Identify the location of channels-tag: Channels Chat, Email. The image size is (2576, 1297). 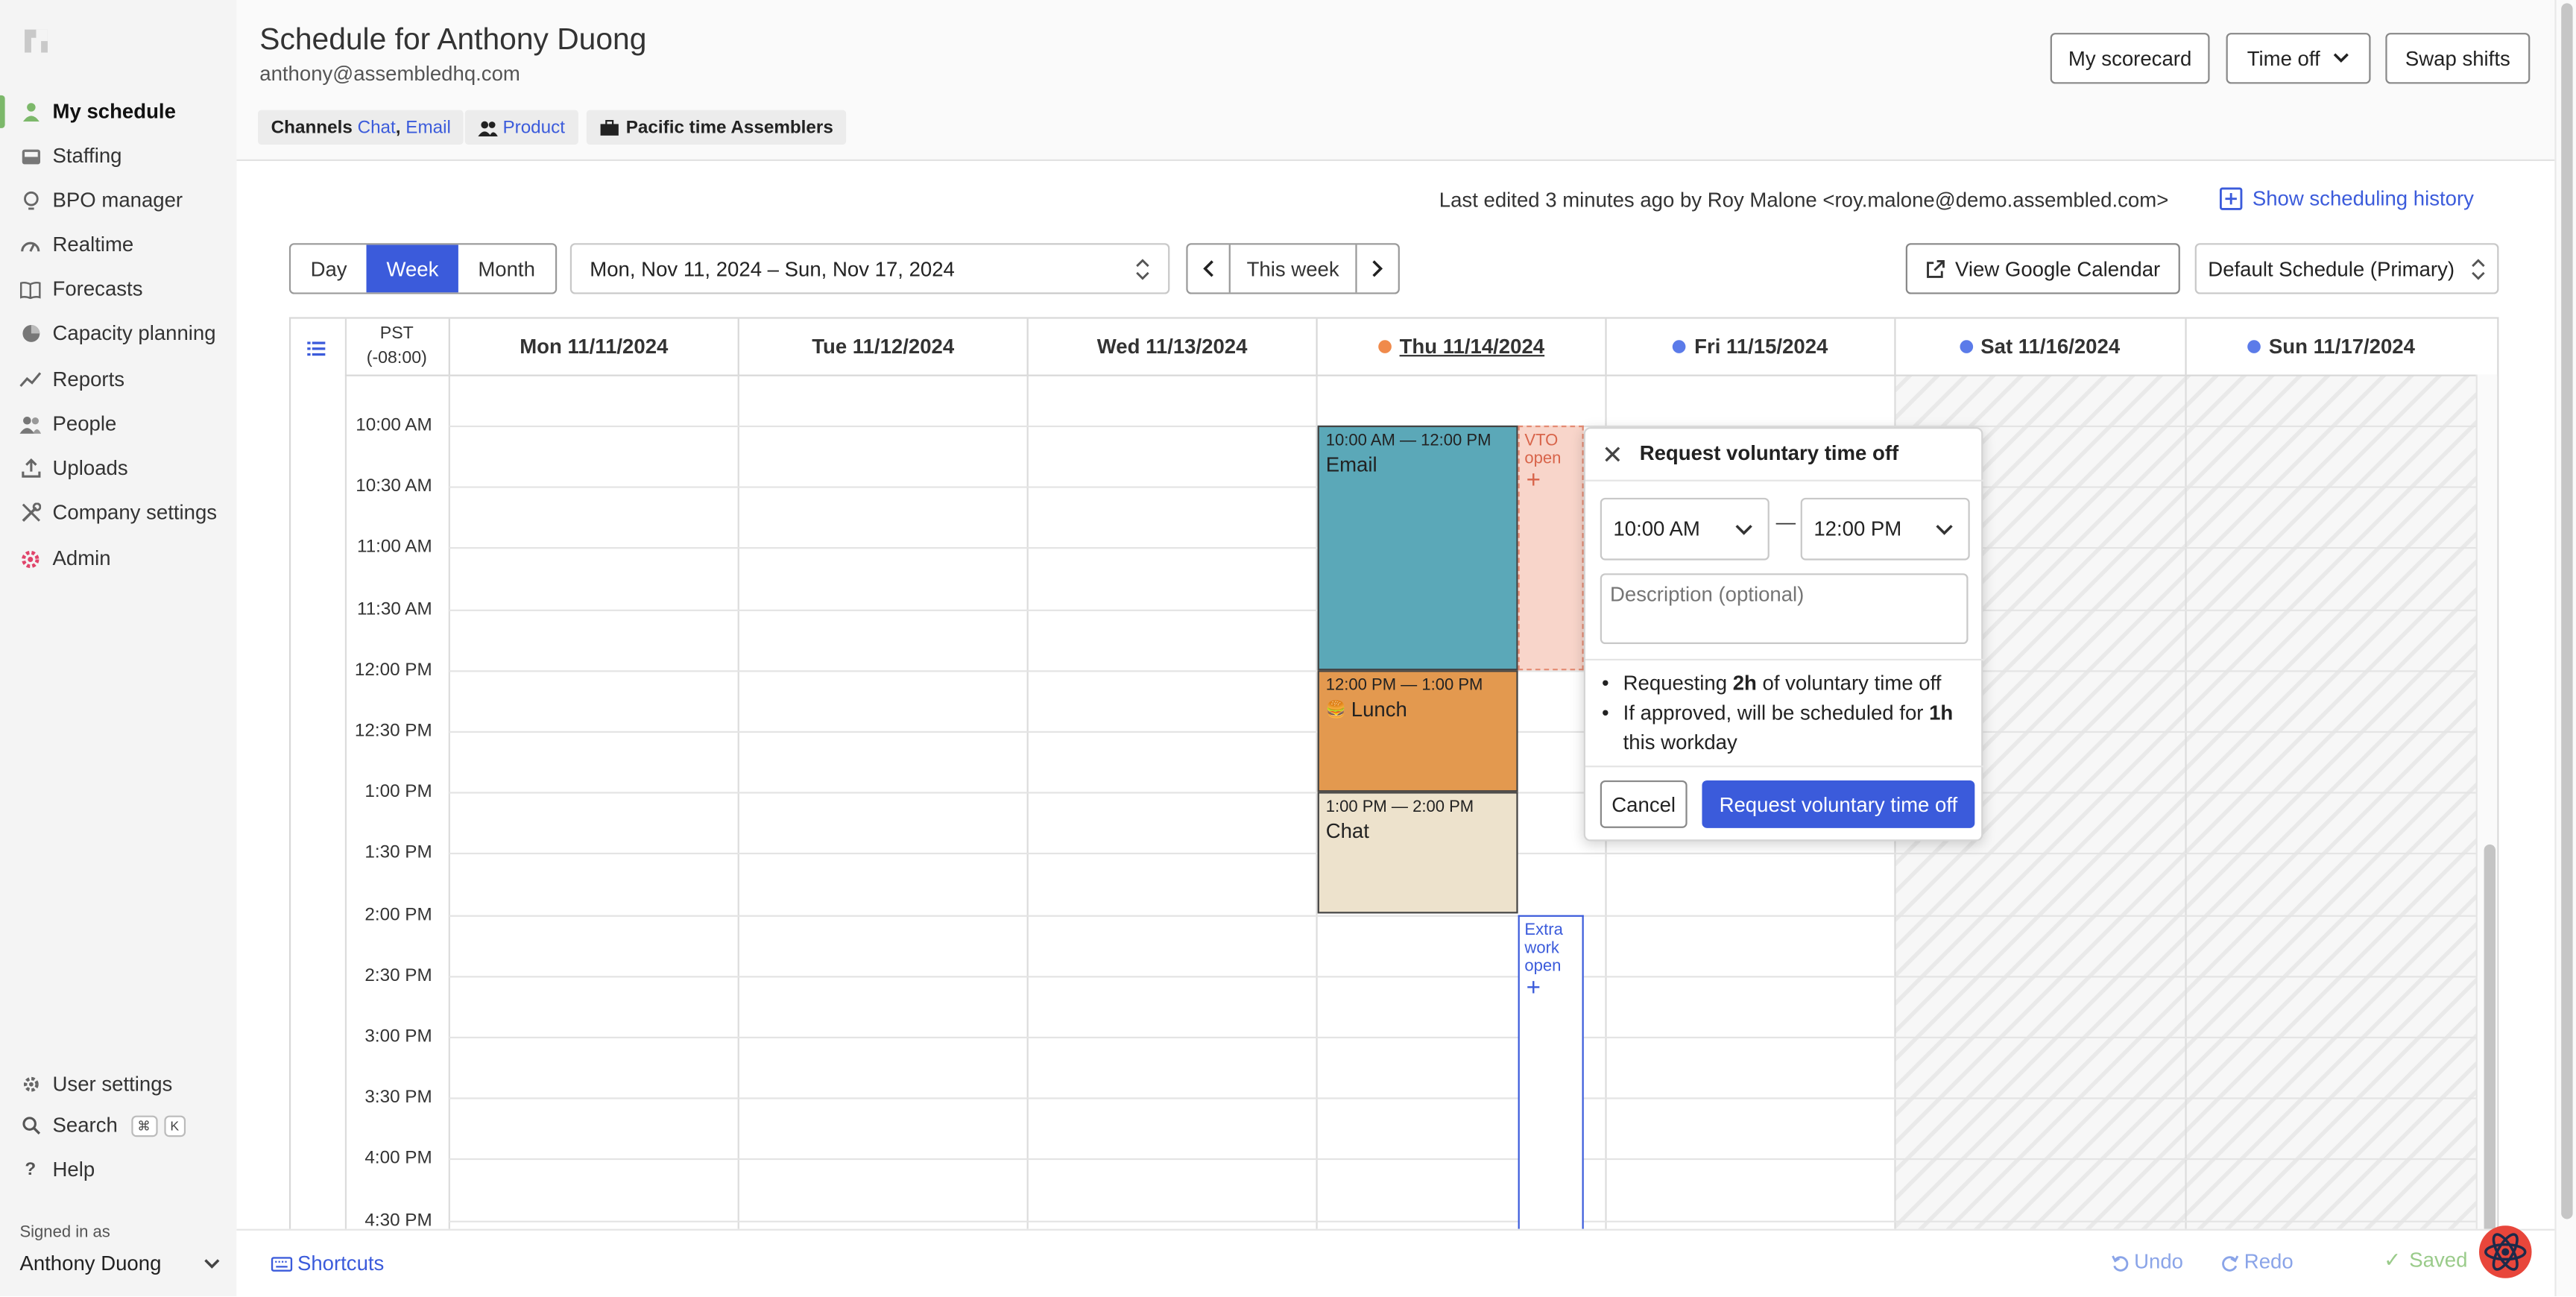
(361, 127).